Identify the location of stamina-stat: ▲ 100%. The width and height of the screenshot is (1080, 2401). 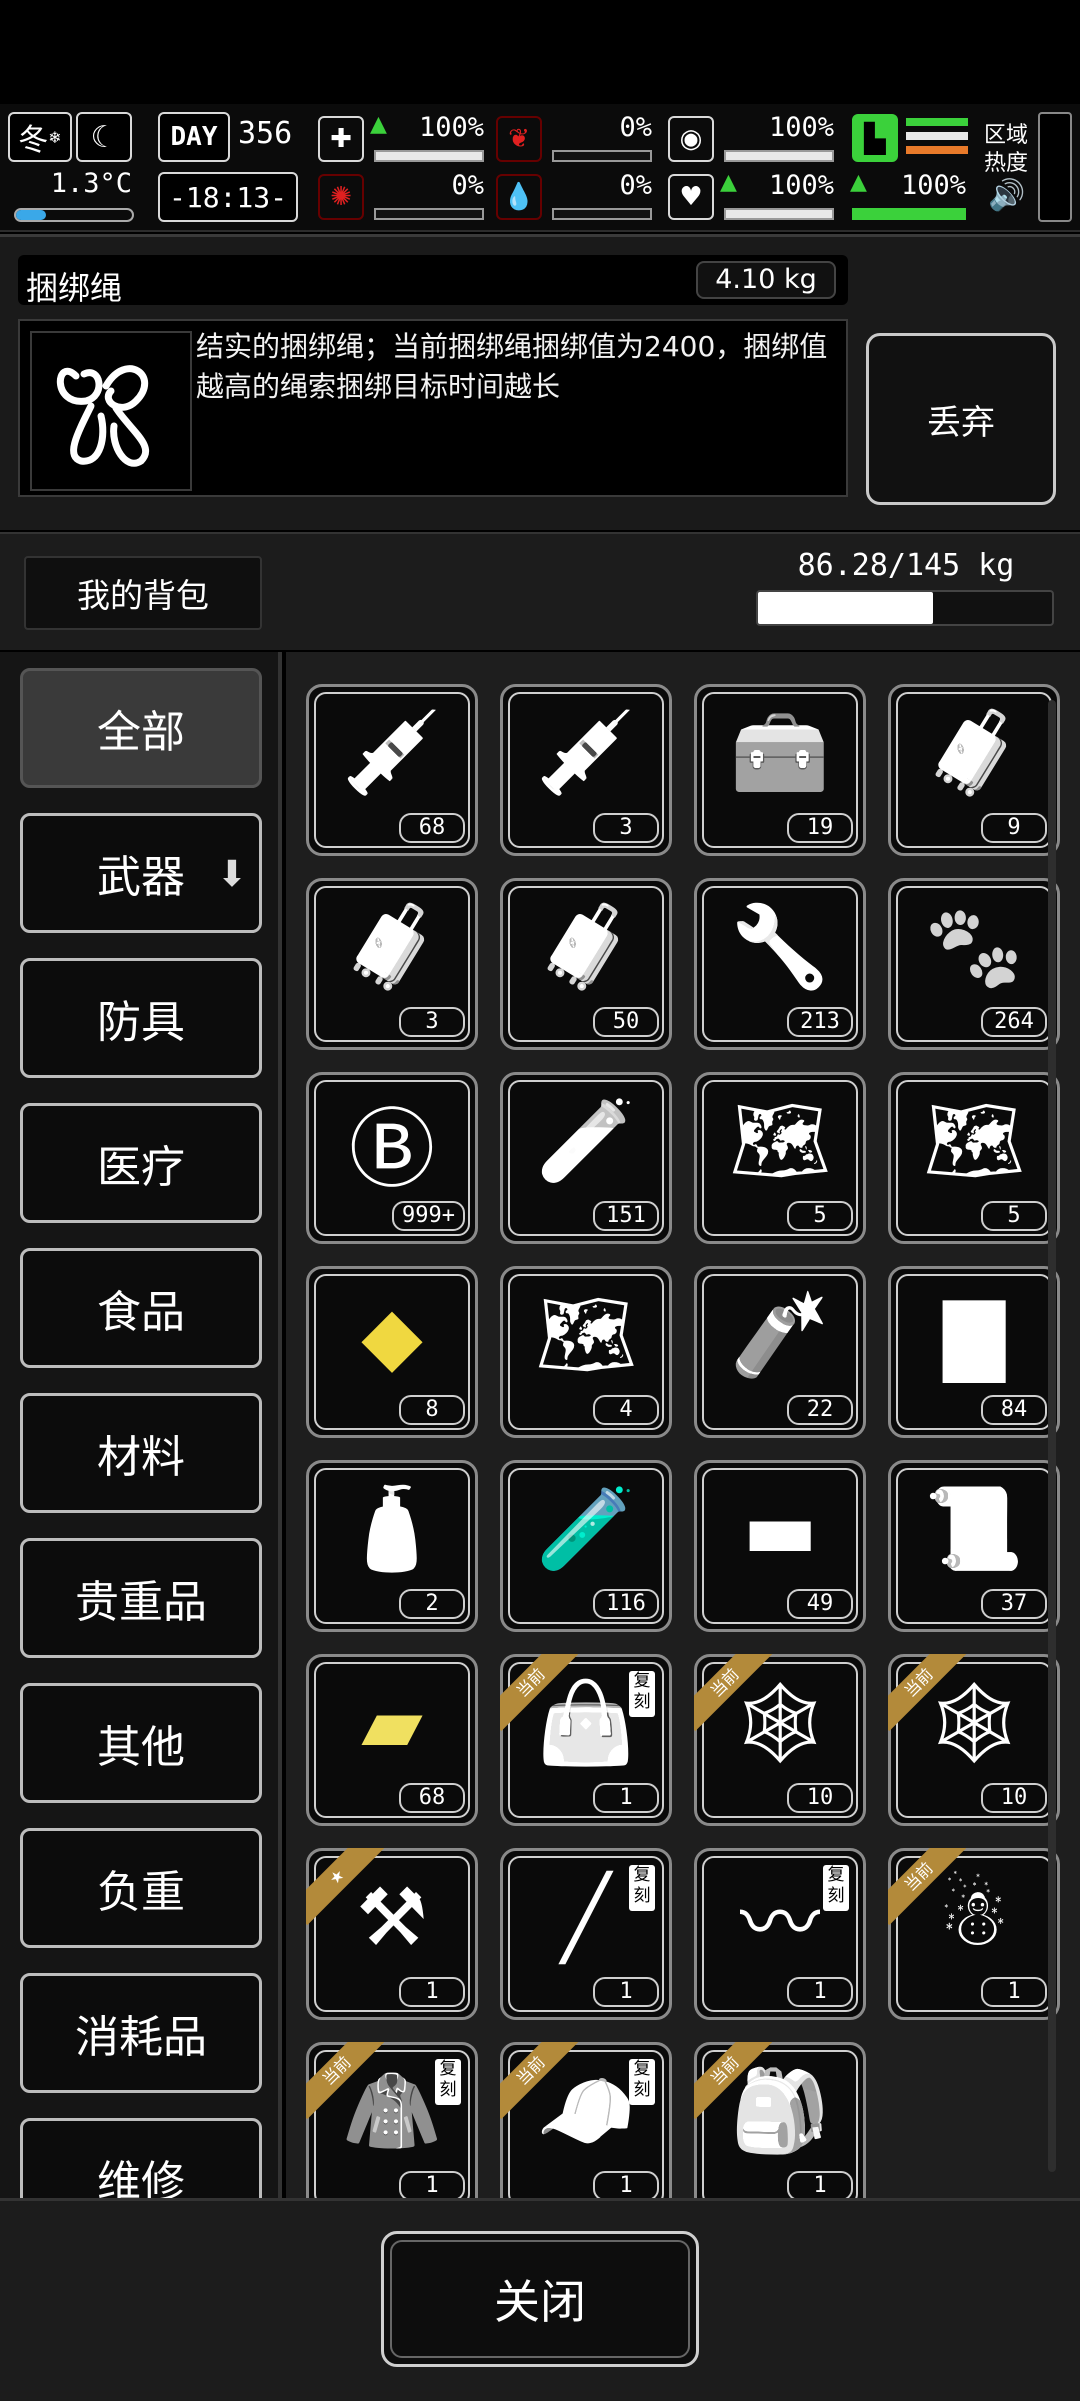
(909, 198).